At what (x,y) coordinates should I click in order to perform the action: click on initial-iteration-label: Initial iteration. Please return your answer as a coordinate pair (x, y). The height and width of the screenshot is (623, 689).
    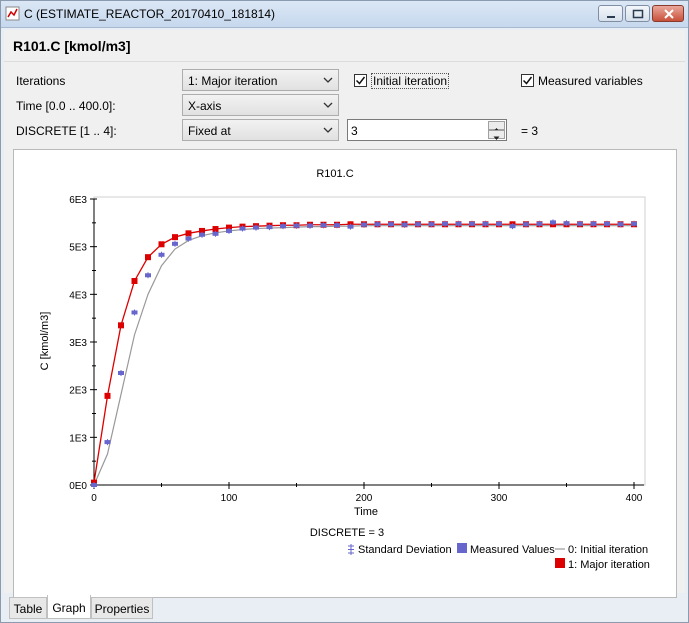
    Looking at the image, I should click on (410, 81).